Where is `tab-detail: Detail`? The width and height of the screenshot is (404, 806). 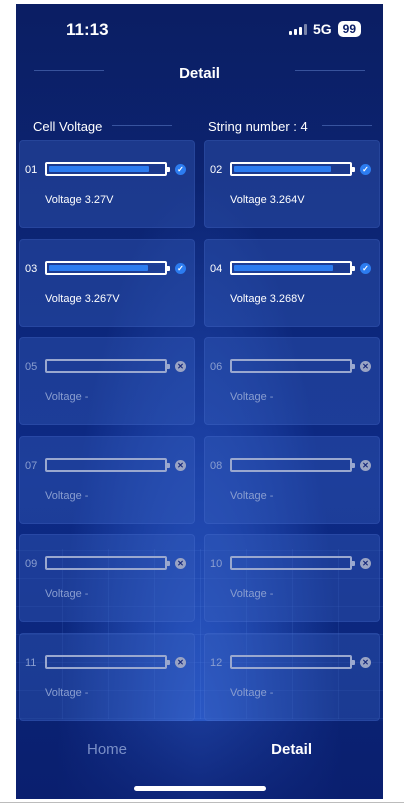
tab-detail: Detail is located at coordinates (291, 749).